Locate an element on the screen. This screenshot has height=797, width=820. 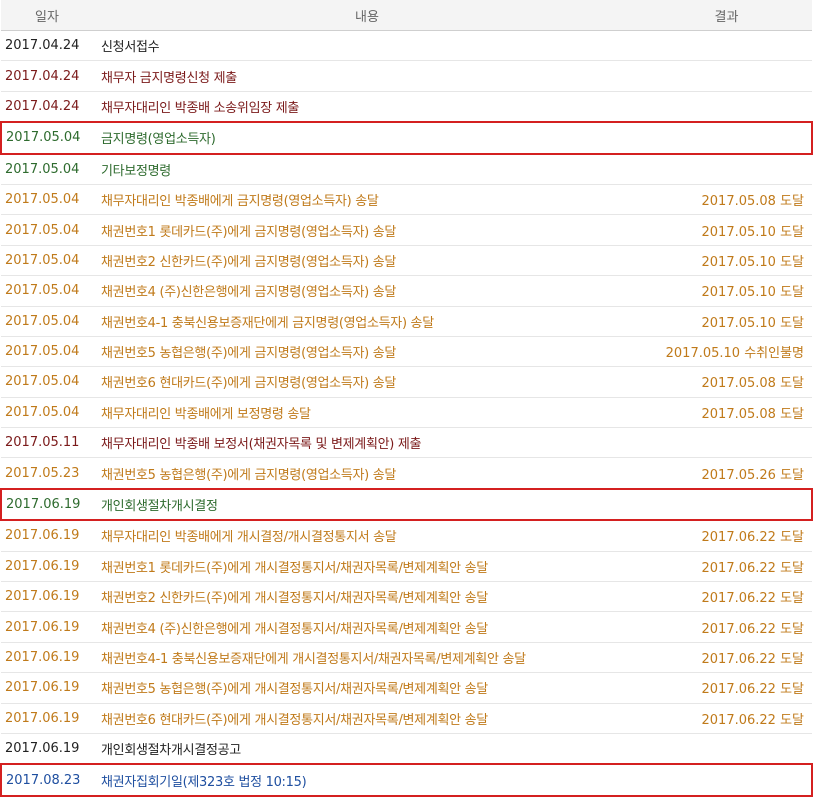
table-row-highlighted: 2017.06.19 개인회생절차개시결정 is located at coordinates (406, 504).